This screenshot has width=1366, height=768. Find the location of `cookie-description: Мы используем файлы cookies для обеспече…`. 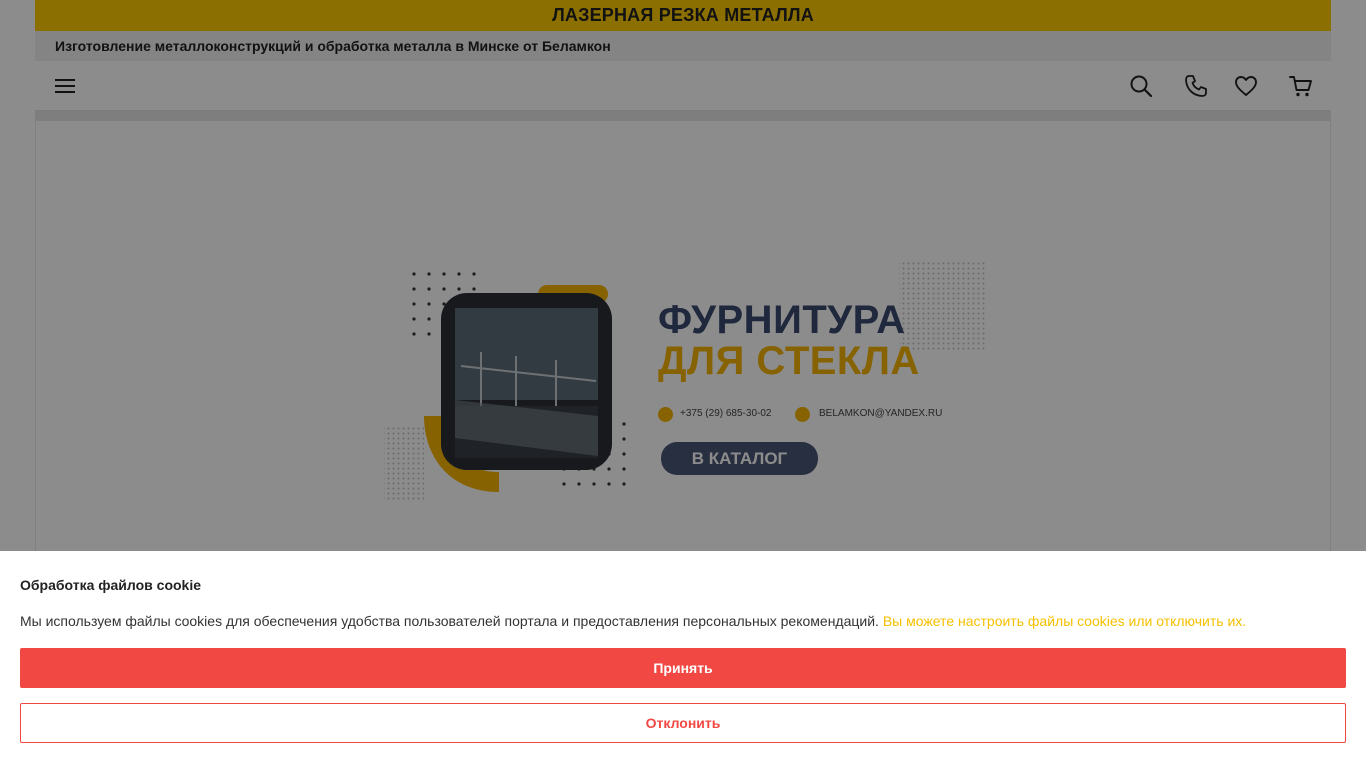

cookie-description: Мы используем файлы cookies для обеспече… is located at coordinates (449, 621).